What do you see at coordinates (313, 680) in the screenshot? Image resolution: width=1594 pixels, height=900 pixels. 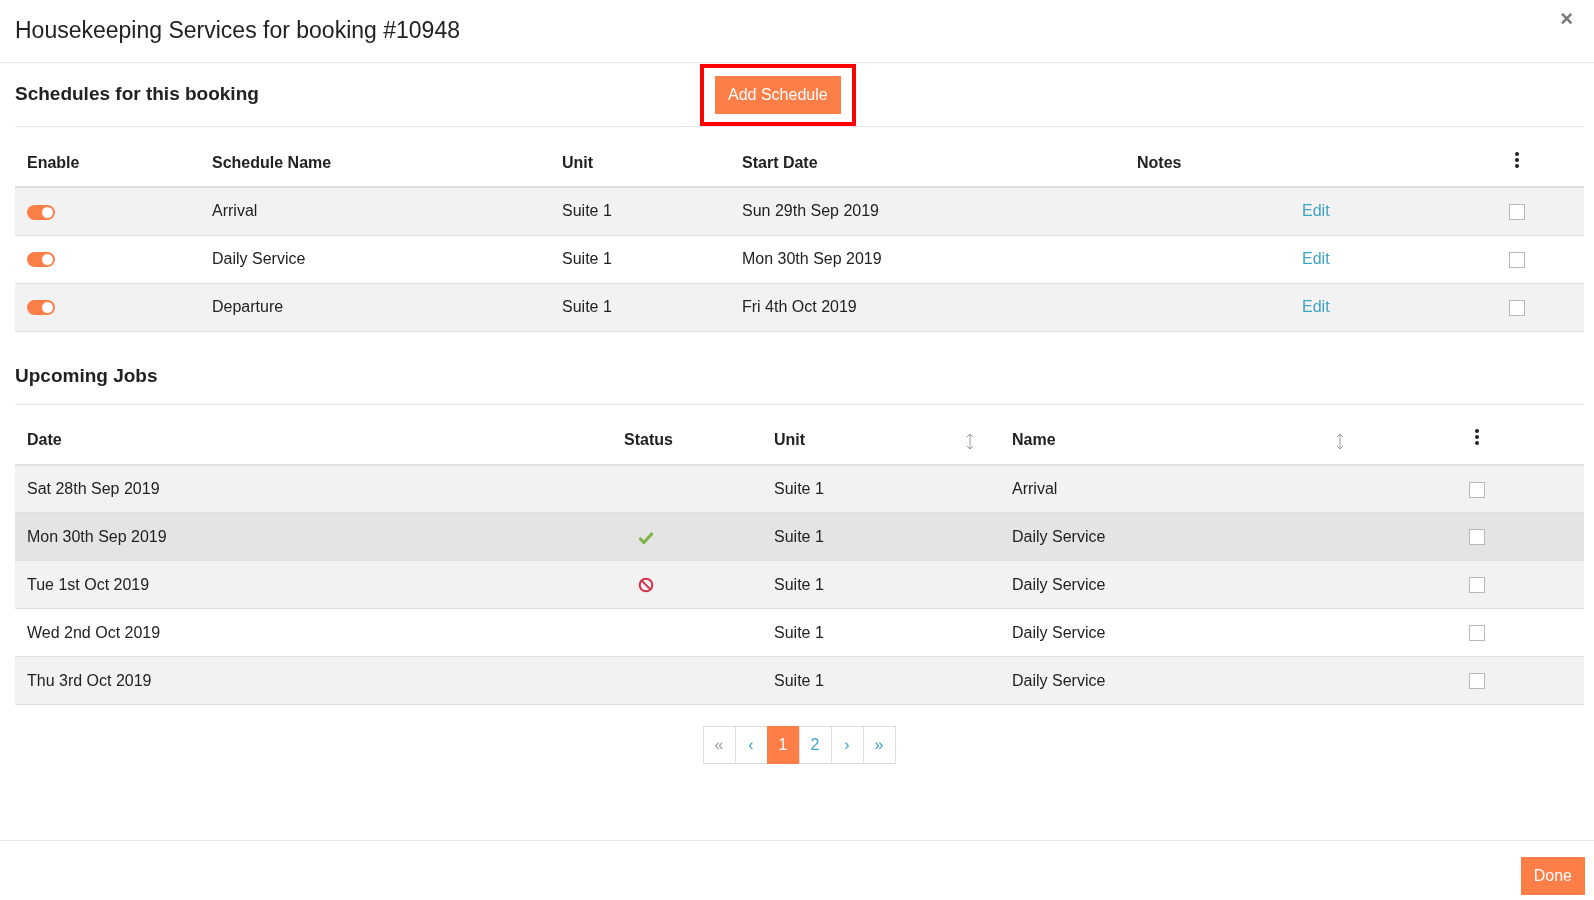 I see `table-cell: Thu 3rd Oct 2019` at bounding box center [313, 680].